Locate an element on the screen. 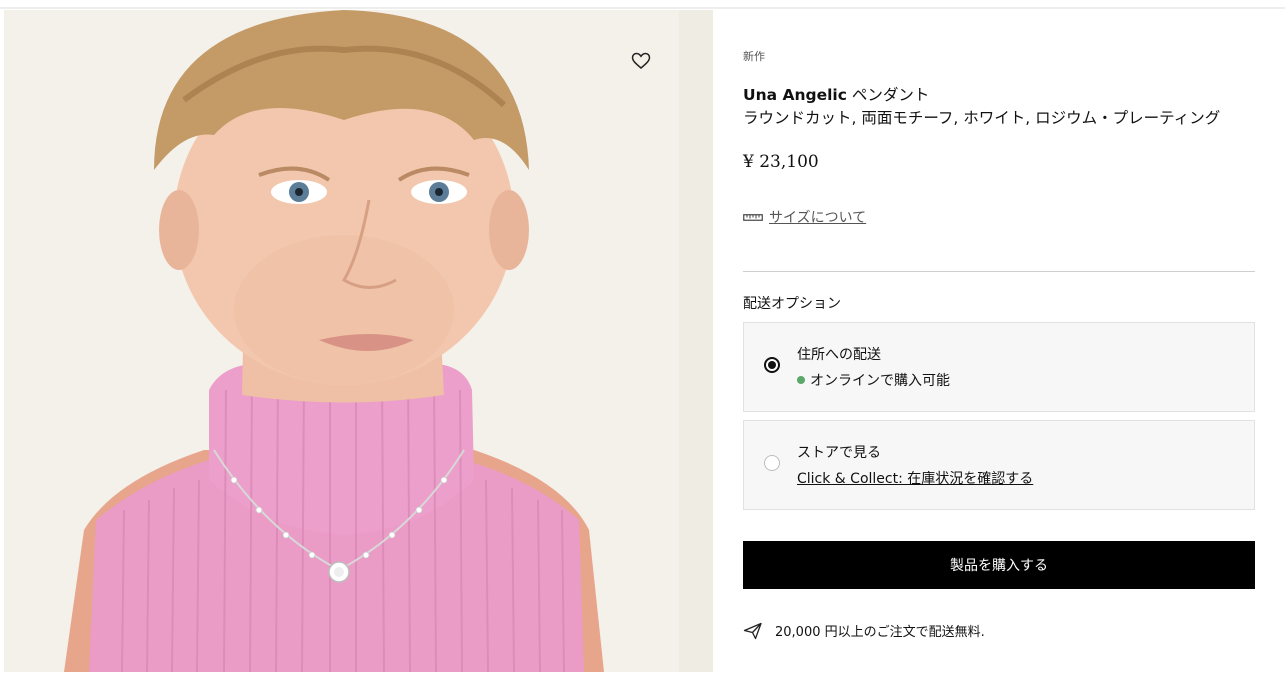  wishlist-button is located at coordinates (641, 61).